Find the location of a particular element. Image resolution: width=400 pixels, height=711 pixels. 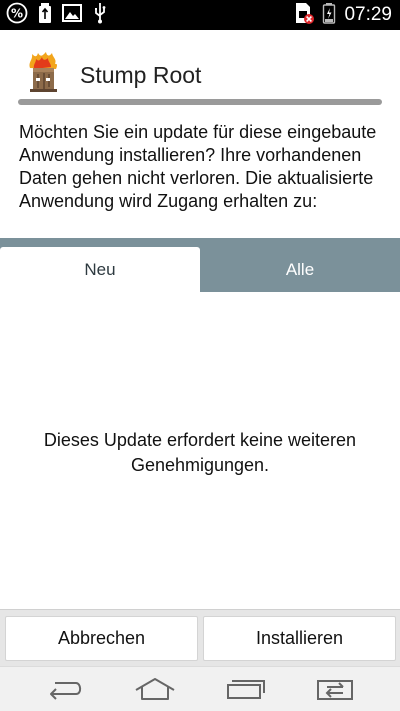

recents-icon is located at coordinates (245, 689).